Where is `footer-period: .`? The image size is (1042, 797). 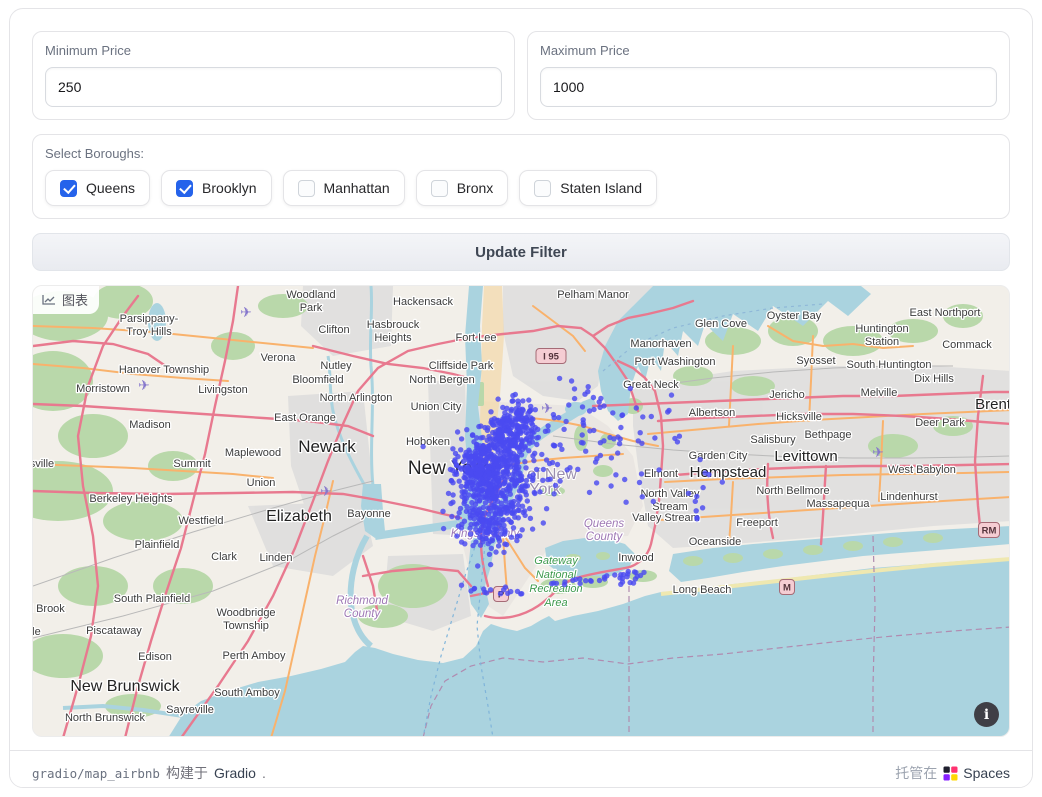 footer-period: . is located at coordinates (263, 773).